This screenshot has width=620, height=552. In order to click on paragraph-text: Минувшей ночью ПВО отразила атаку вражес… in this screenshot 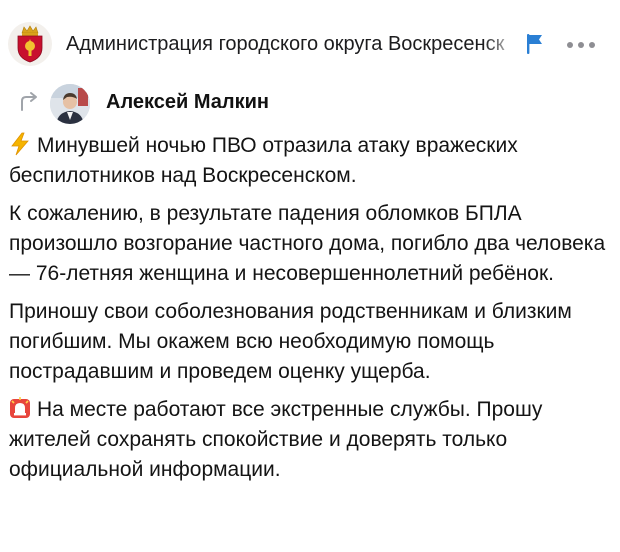, I will do `click(263, 160)`.